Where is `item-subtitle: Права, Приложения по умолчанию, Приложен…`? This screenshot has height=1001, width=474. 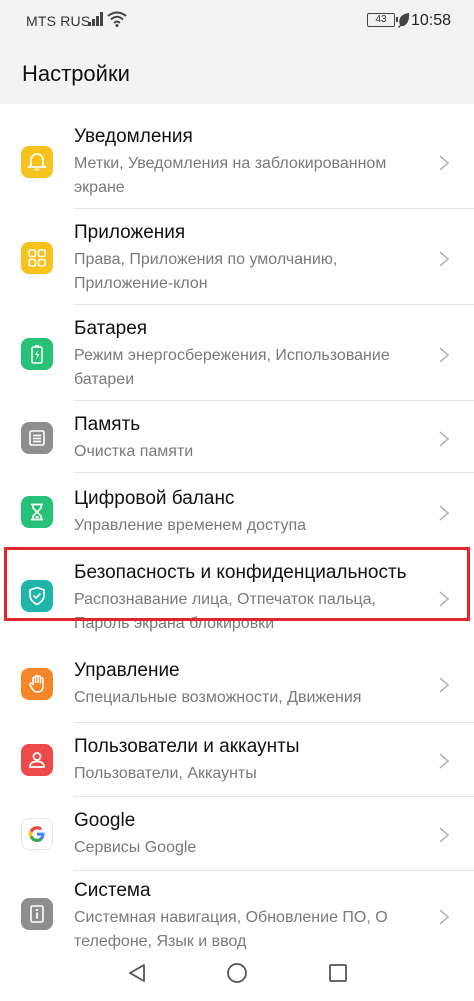
item-subtitle: Права, Приложения по умолчанию, Приложен… is located at coordinates (206, 271).